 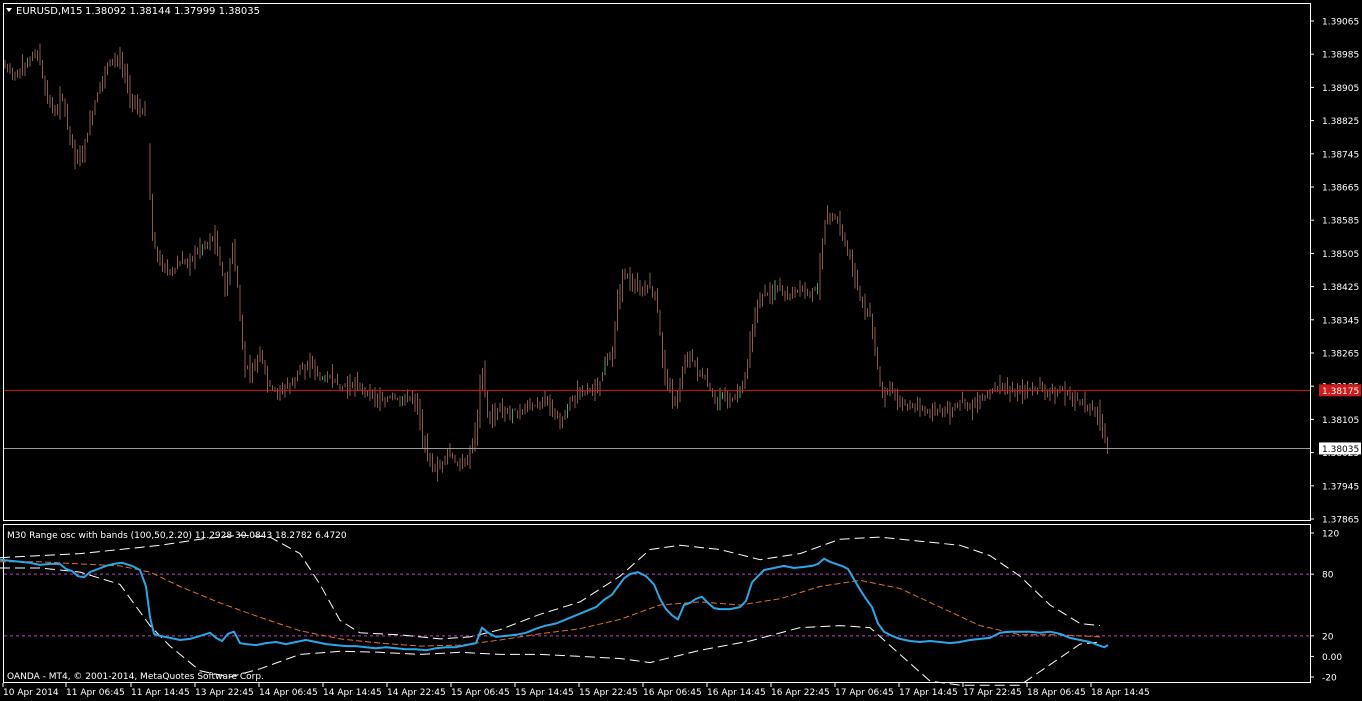 What do you see at coordinates (224, 693) in the screenshot?
I see `time-tick-label: 13 Apr 22:45` at bounding box center [224, 693].